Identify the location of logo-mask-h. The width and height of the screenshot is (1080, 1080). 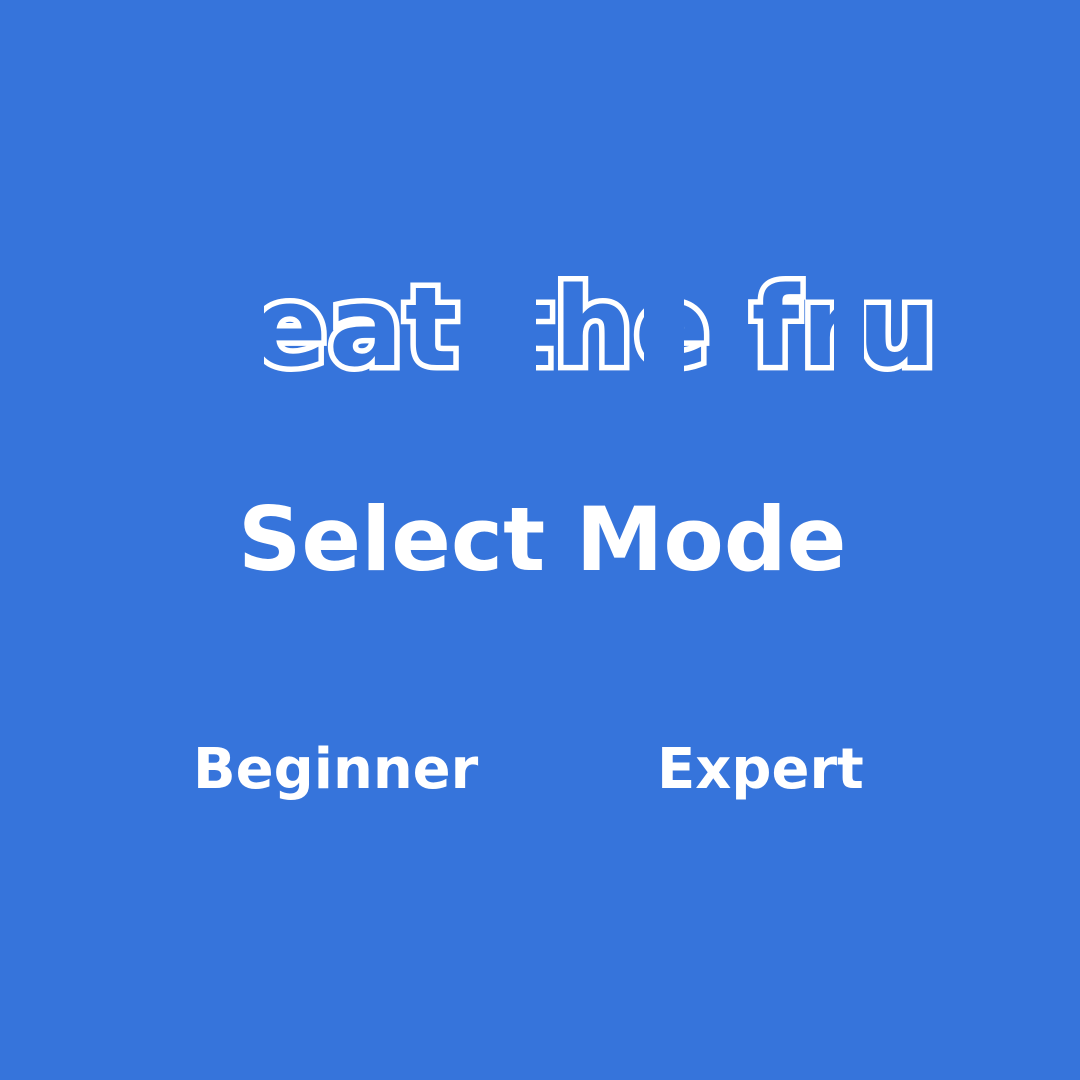
(514, 327).